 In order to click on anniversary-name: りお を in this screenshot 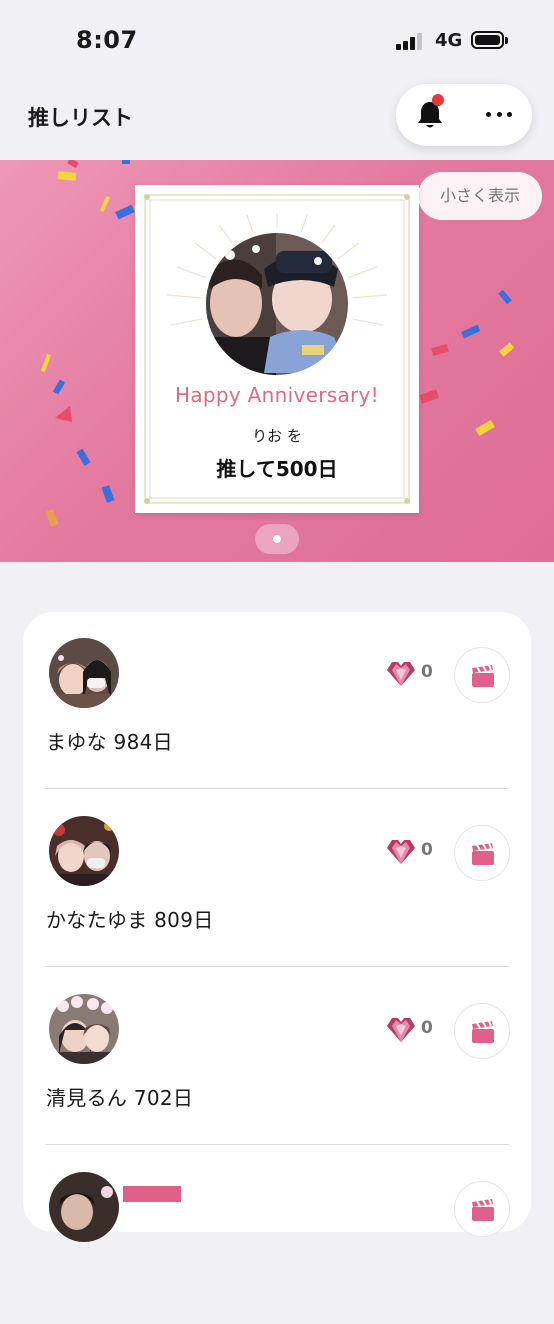, I will do `click(277, 436)`.